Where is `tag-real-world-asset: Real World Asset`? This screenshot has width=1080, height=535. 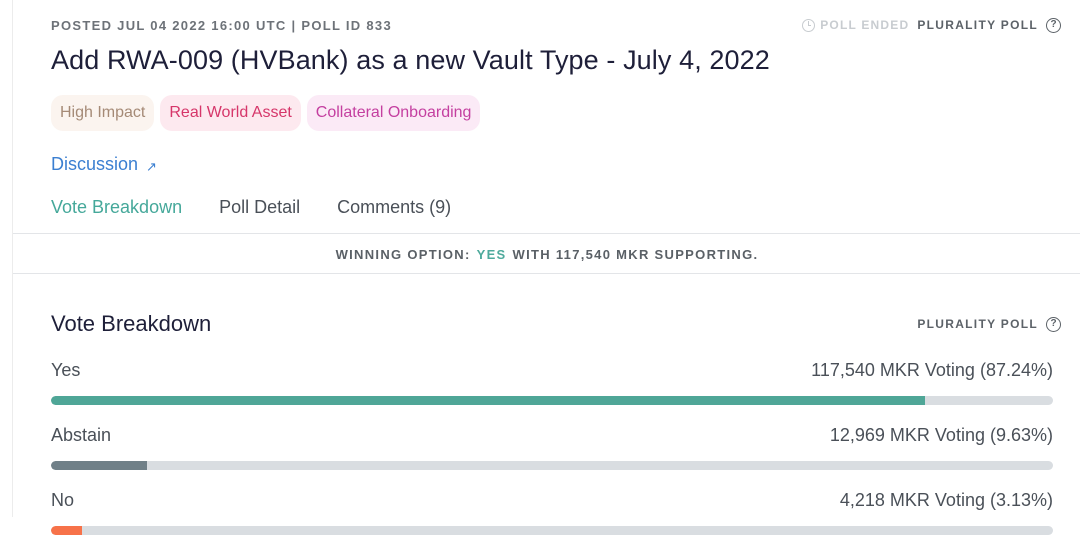
tag-real-world-asset: Real World Asset is located at coordinates (230, 113).